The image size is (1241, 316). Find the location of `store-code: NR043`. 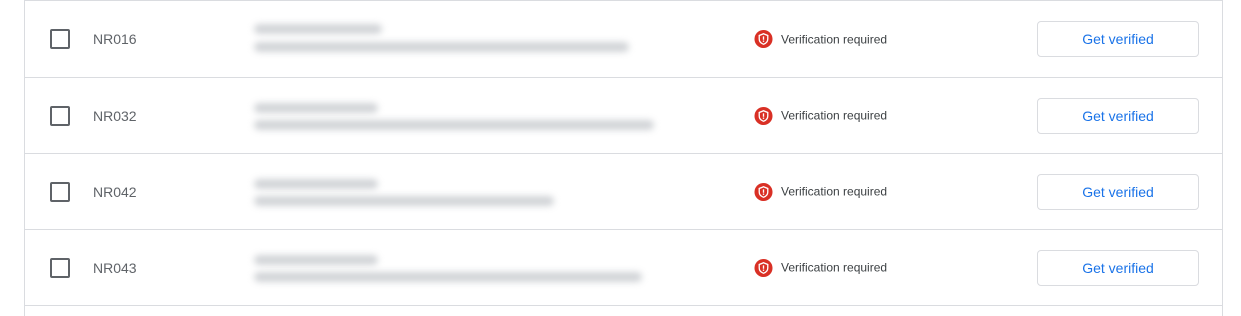

store-code: NR043 is located at coordinates (115, 267).